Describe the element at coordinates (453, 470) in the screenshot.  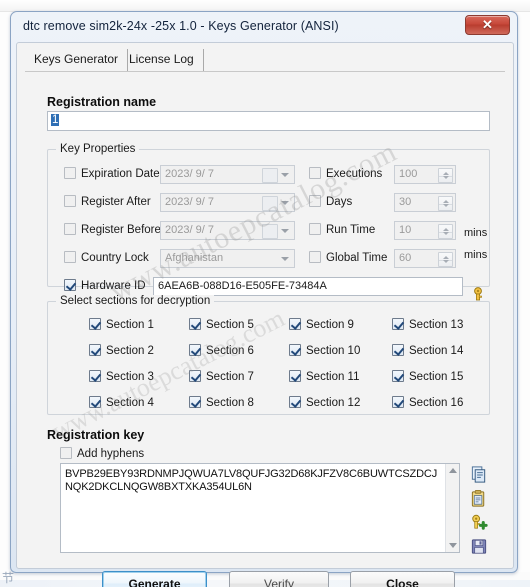
I see `scroll-up-icon` at that location.